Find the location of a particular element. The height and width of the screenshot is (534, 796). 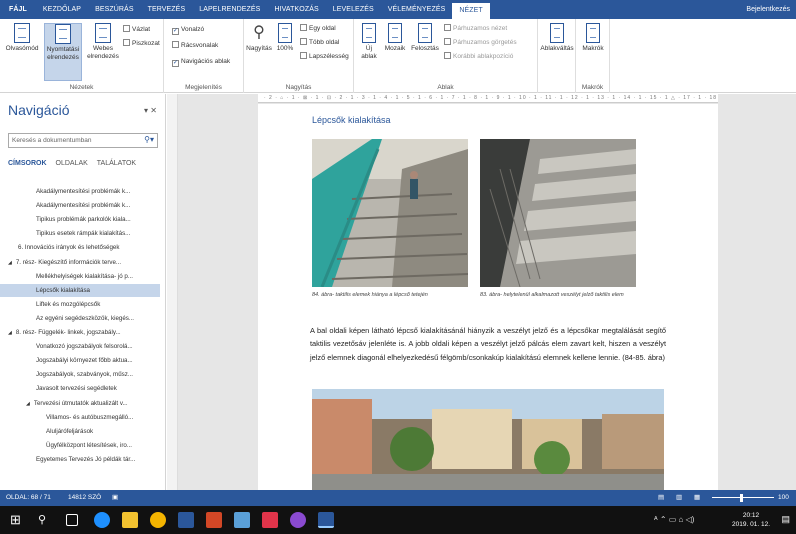

search-icon: ⚲▾ is located at coordinates (149, 140).